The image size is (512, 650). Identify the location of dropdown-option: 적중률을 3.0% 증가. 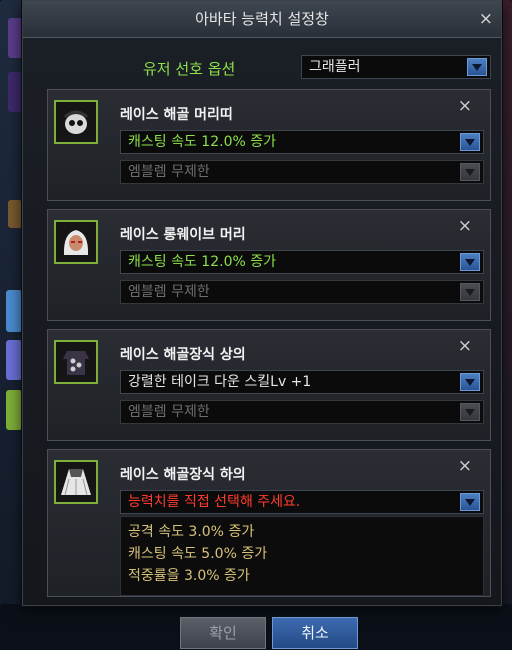
(302, 576).